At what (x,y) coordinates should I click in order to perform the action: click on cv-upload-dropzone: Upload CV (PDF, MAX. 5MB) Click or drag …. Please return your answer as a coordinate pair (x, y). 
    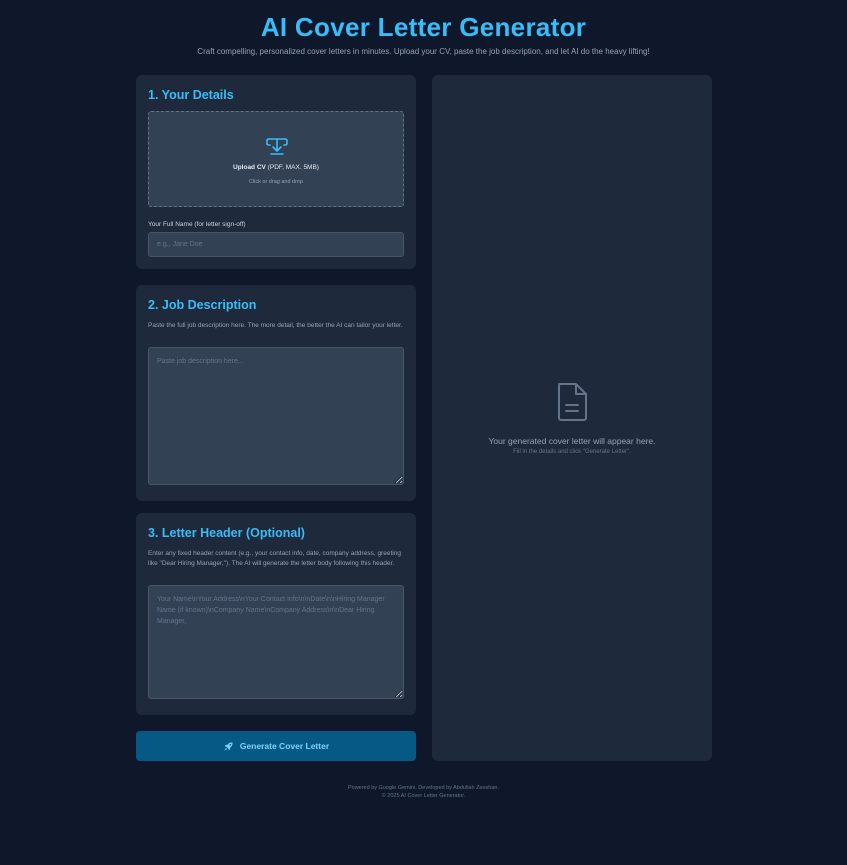
    Looking at the image, I should click on (276, 159).